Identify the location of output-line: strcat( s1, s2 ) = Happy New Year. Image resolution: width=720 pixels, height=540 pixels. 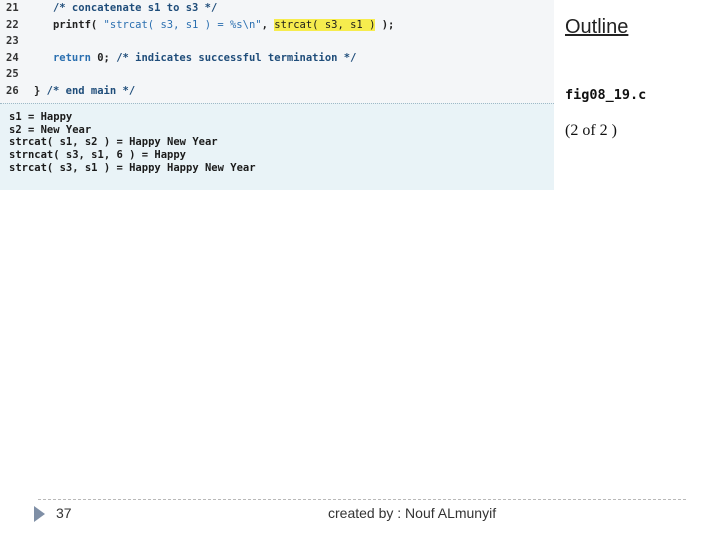
(113, 142).